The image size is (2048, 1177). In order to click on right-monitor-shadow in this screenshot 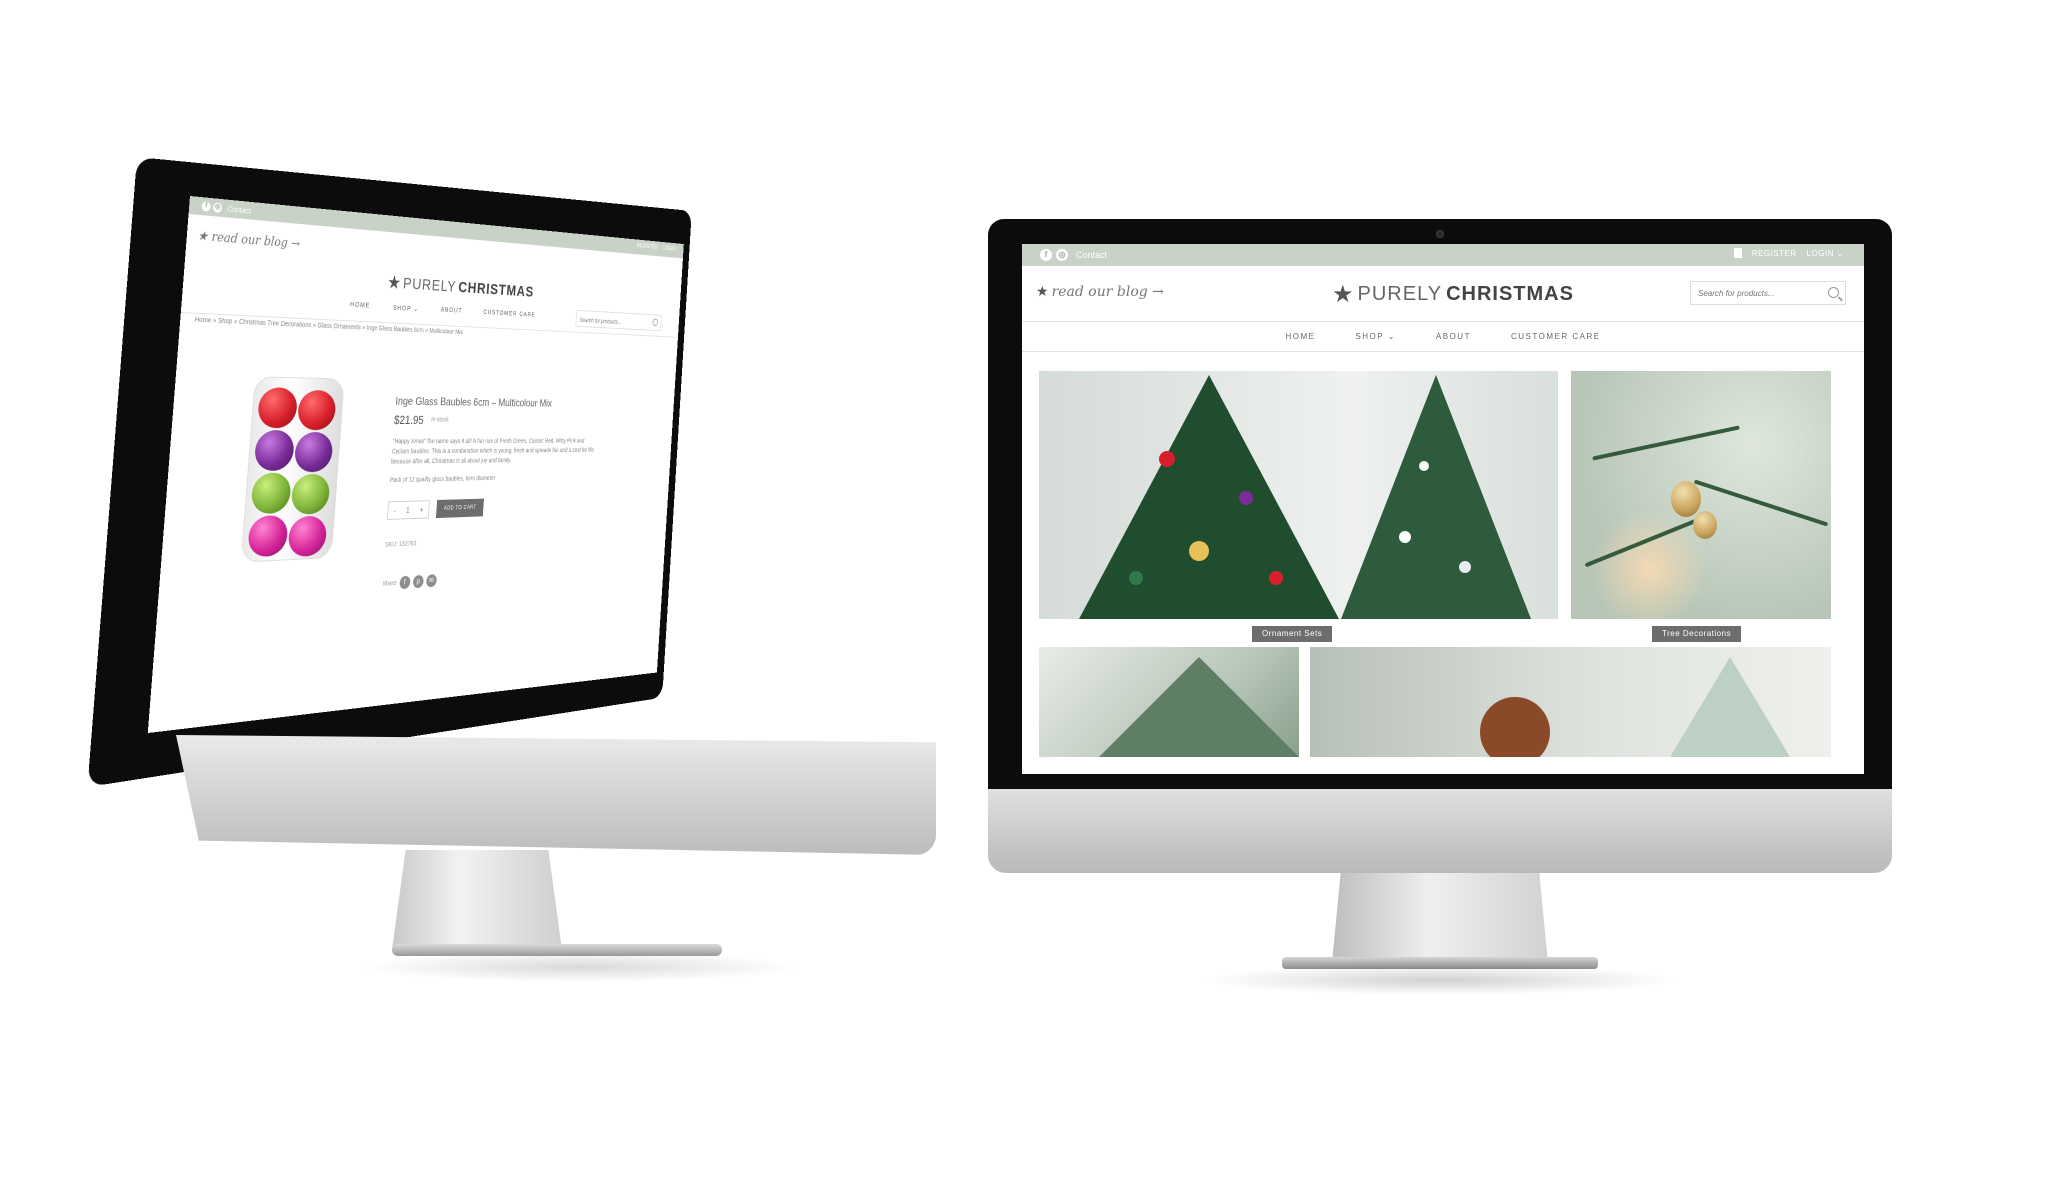, I will do `click(1440, 980)`.